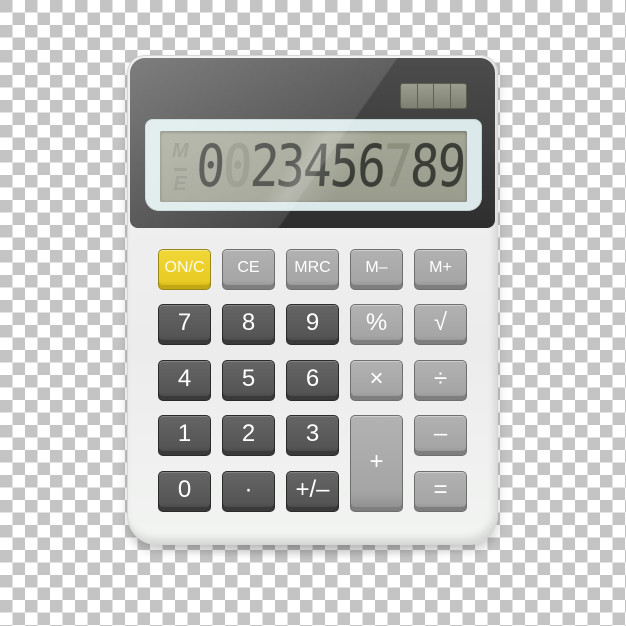  Describe the element at coordinates (376, 267) in the screenshot. I see `memory-minus-label: M–` at that location.